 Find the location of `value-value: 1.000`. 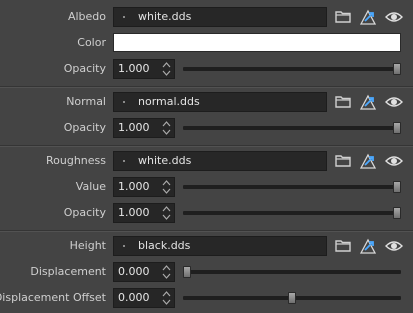

value-value: 1.000 is located at coordinates (134, 186).